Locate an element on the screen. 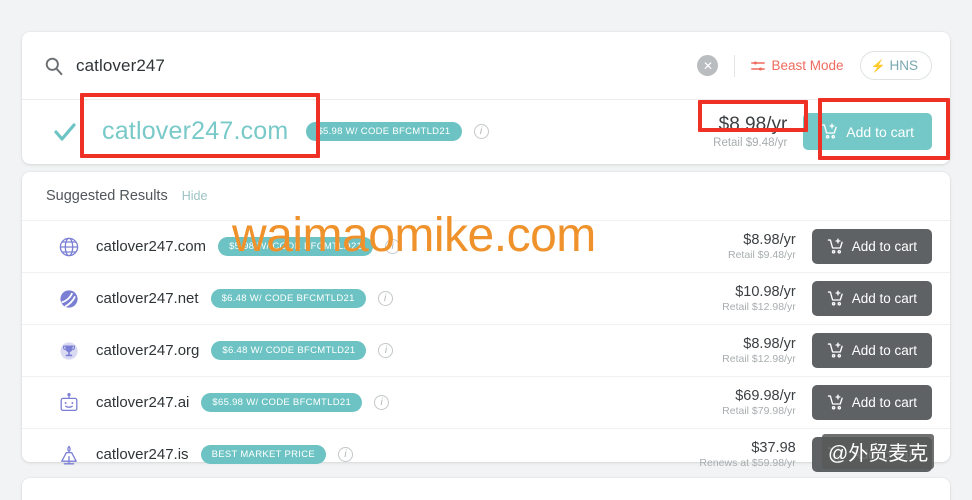  suggested-domain-name: catlover247.org is located at coordinates (147, 350).